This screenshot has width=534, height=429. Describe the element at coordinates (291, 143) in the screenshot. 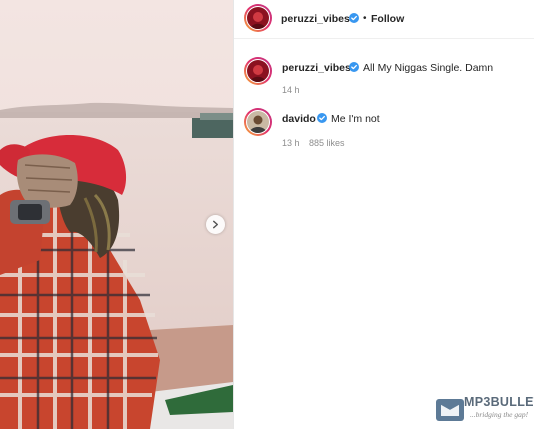

I see `reply-timestamp: 13 h` at that location.